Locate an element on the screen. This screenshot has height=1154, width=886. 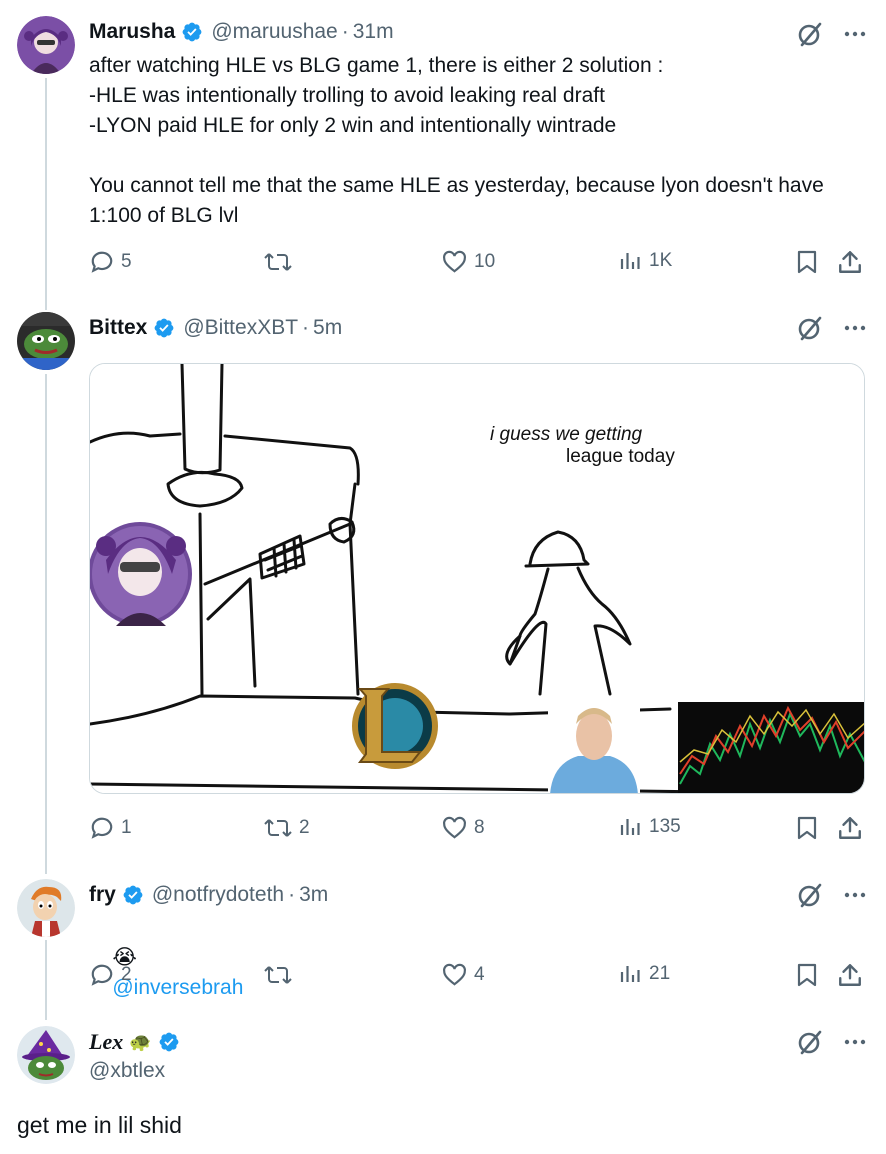
tweet-actions: 5 10 1K is located at coordinates (477, 263).